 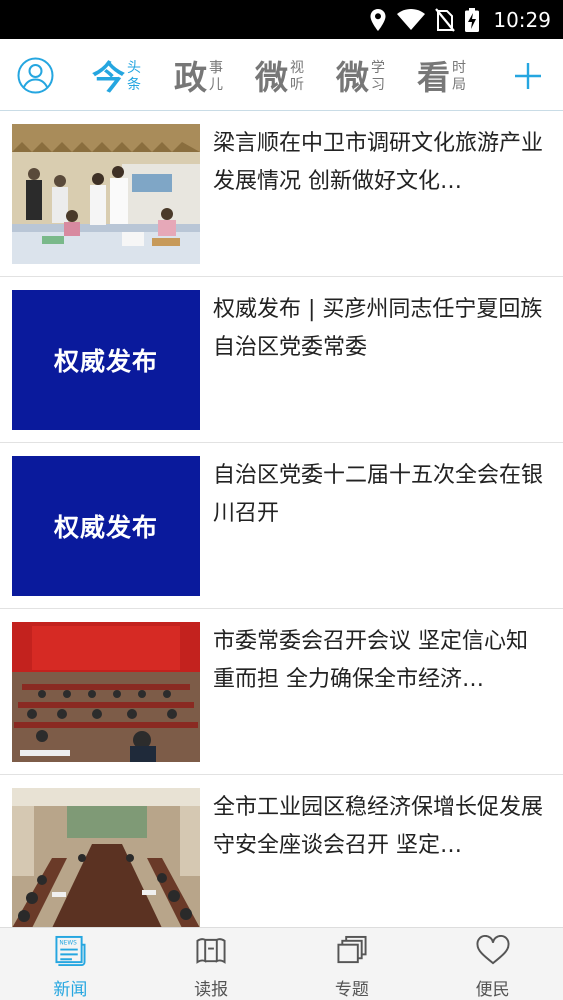 I want to click on tab-small-bottom: 儿, so click(x=216, y=85).